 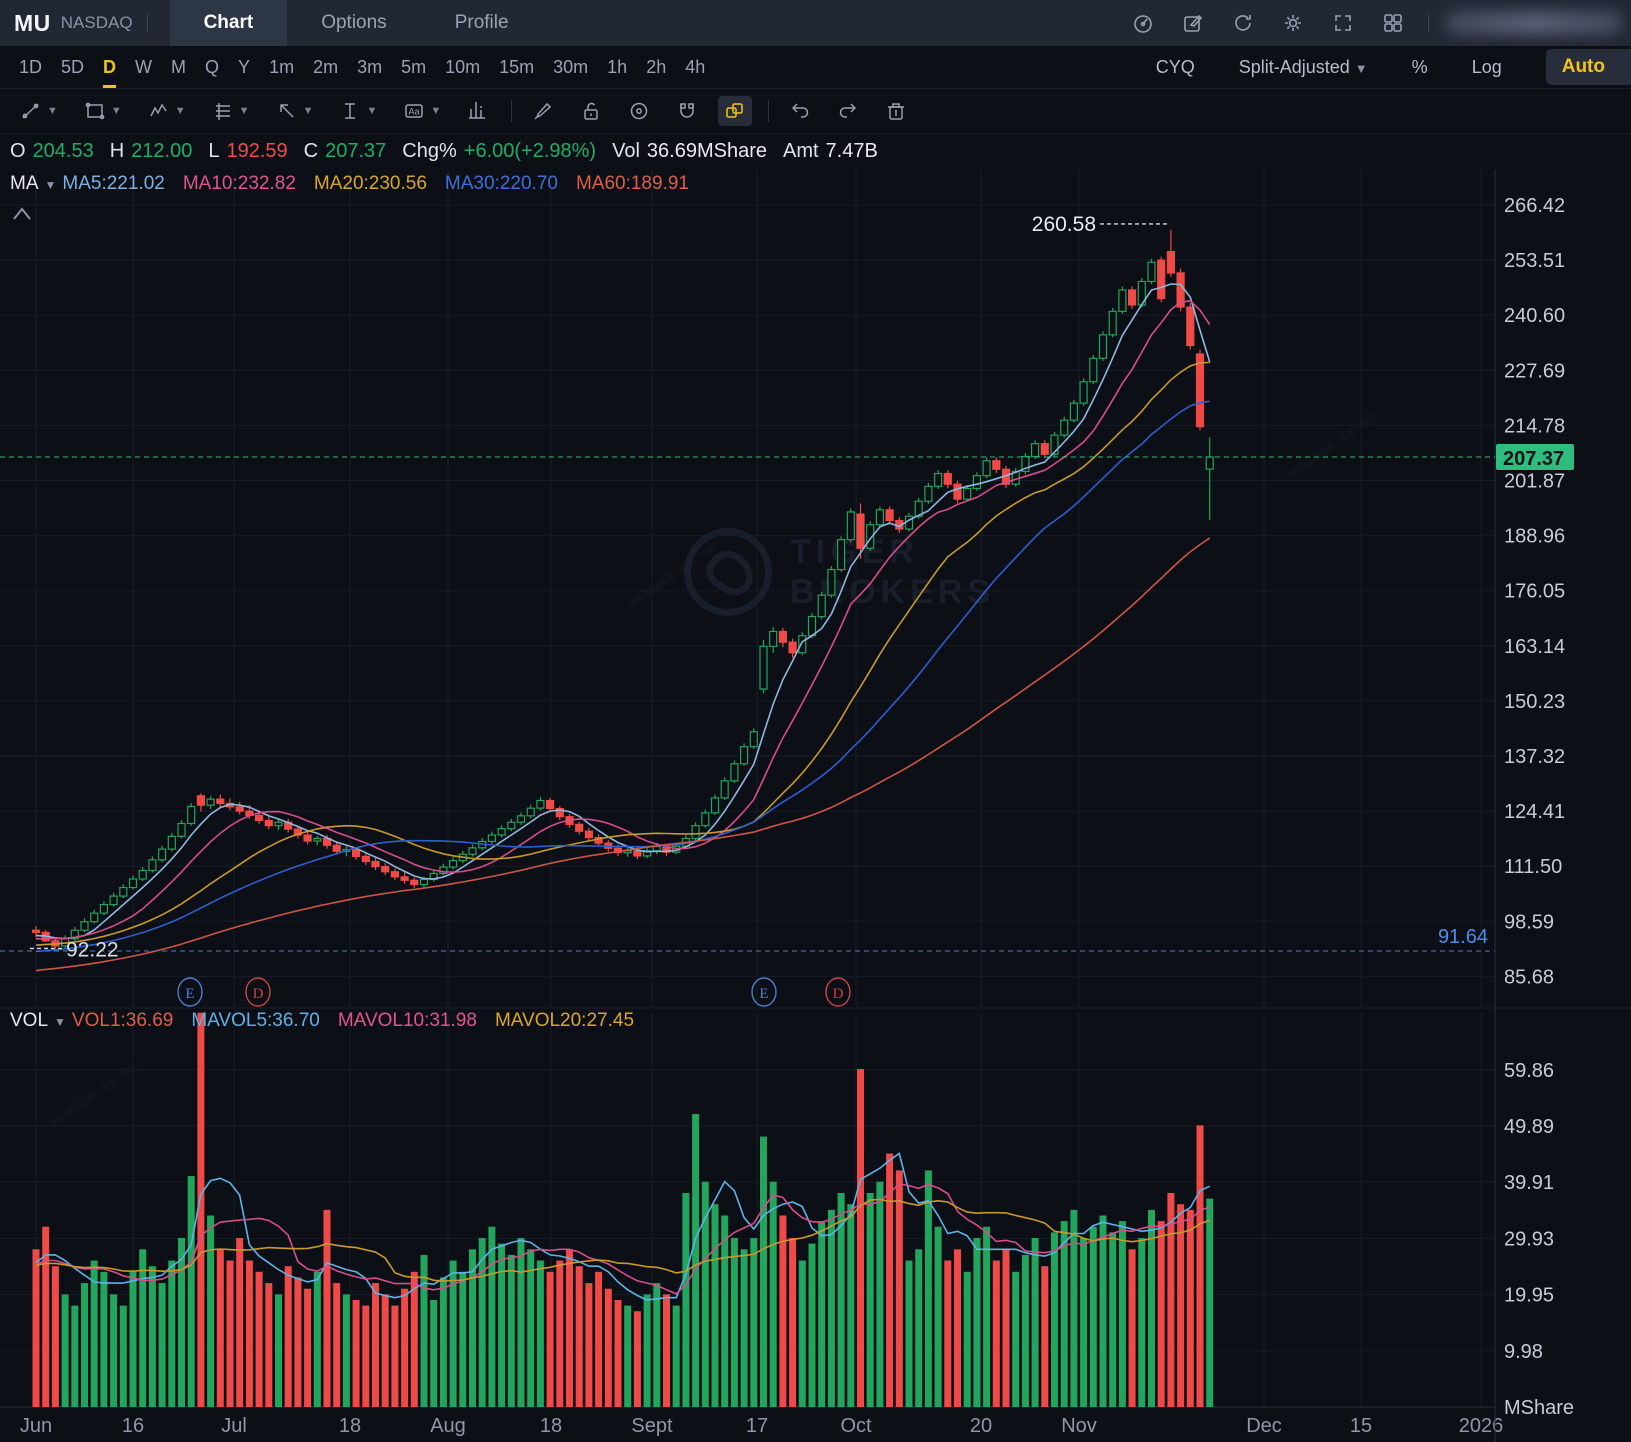 I want to click on adjust-dropdown: Split-Adjusted ▼, so click(x=1303, y=67).